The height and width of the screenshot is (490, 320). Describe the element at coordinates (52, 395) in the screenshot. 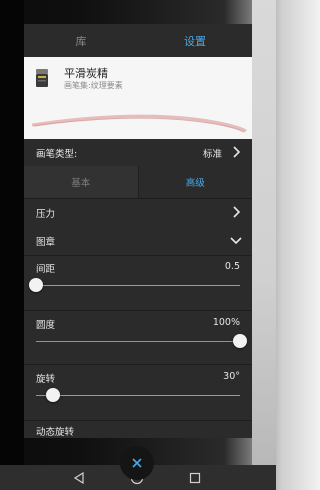

I see `rotation-slider-thumb` at that location.